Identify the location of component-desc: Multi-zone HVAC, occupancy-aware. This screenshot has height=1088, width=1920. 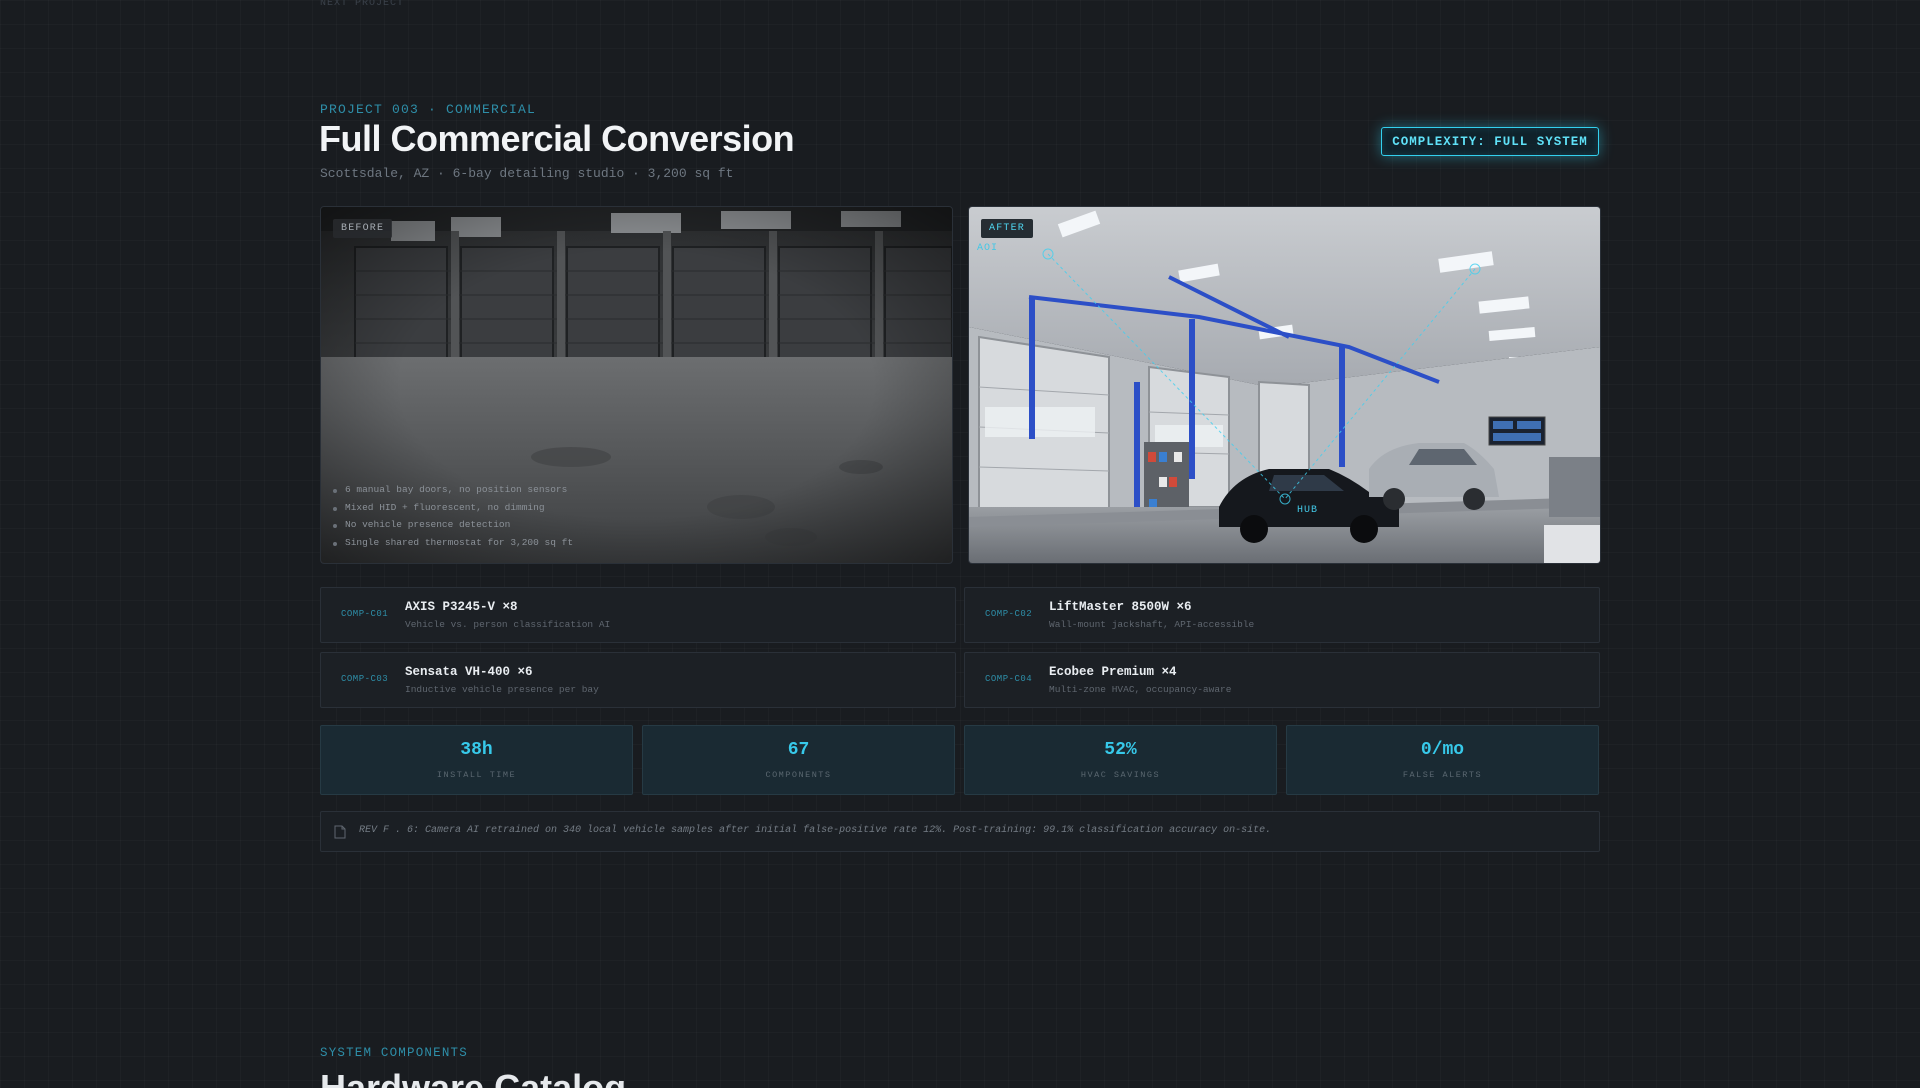
(1140, 689).